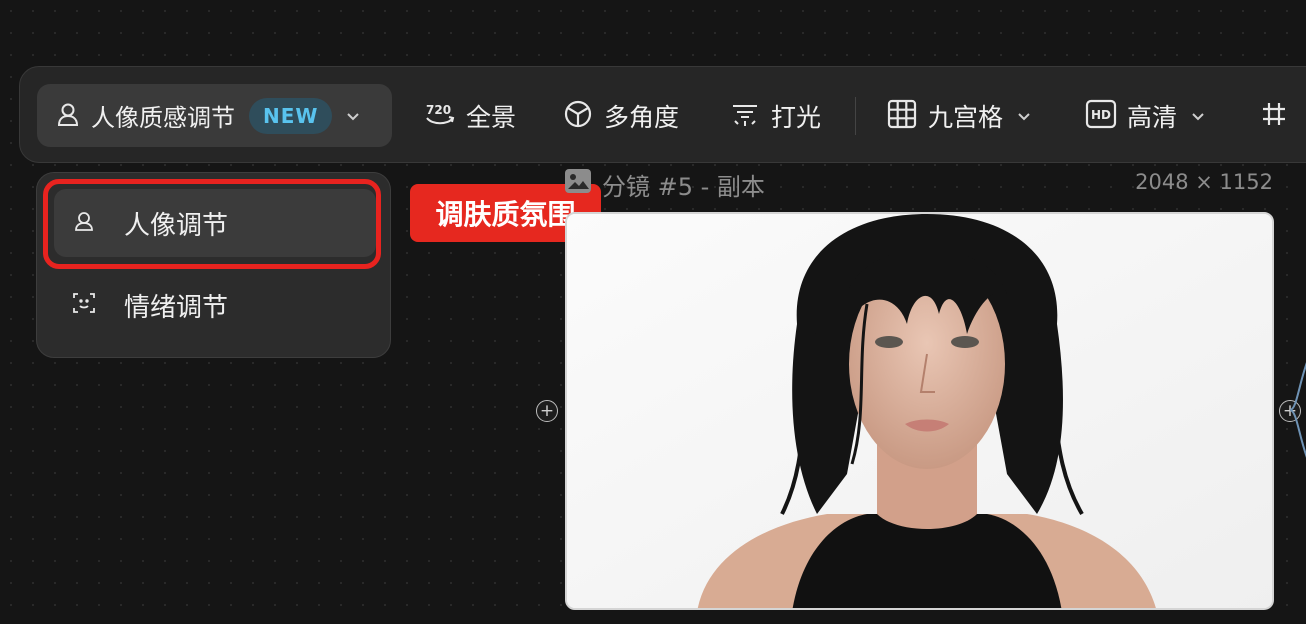 The width and height of the screenshot is (1306, 624). Describe the element at coordinates (547, 411) in the screenshot. I see `connector-left-plus-icon: +` at that location.